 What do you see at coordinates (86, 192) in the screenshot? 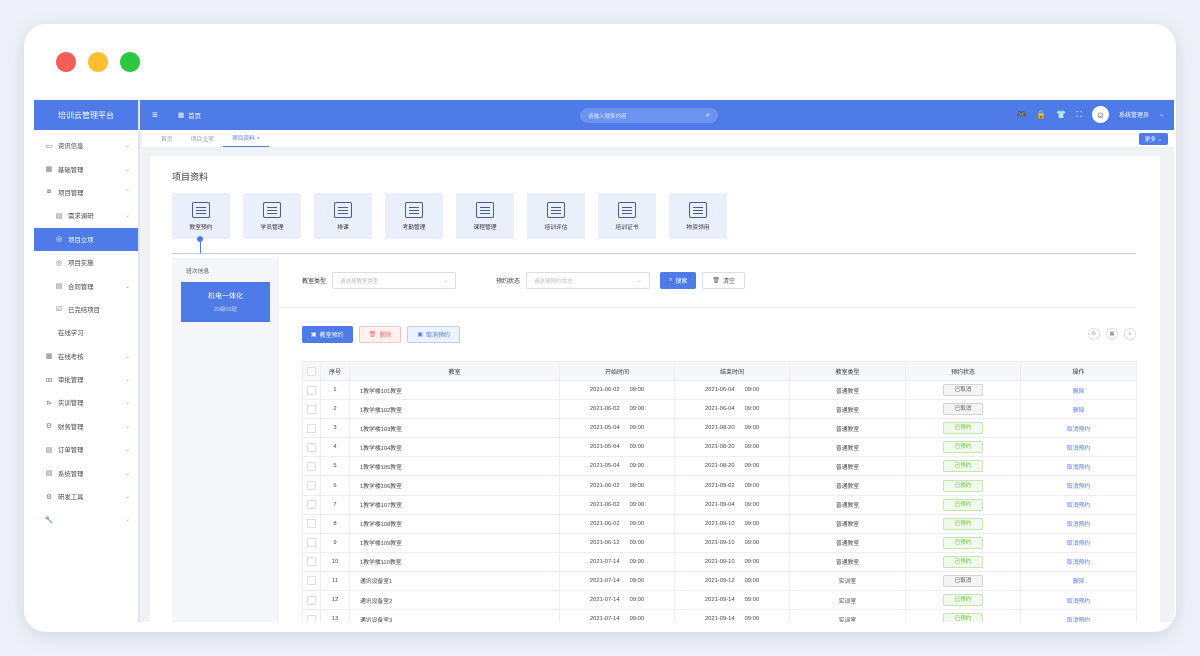
I see `sidebar-item: ⧇ 项目管理 ⌃` at bounding box center [86, 192].